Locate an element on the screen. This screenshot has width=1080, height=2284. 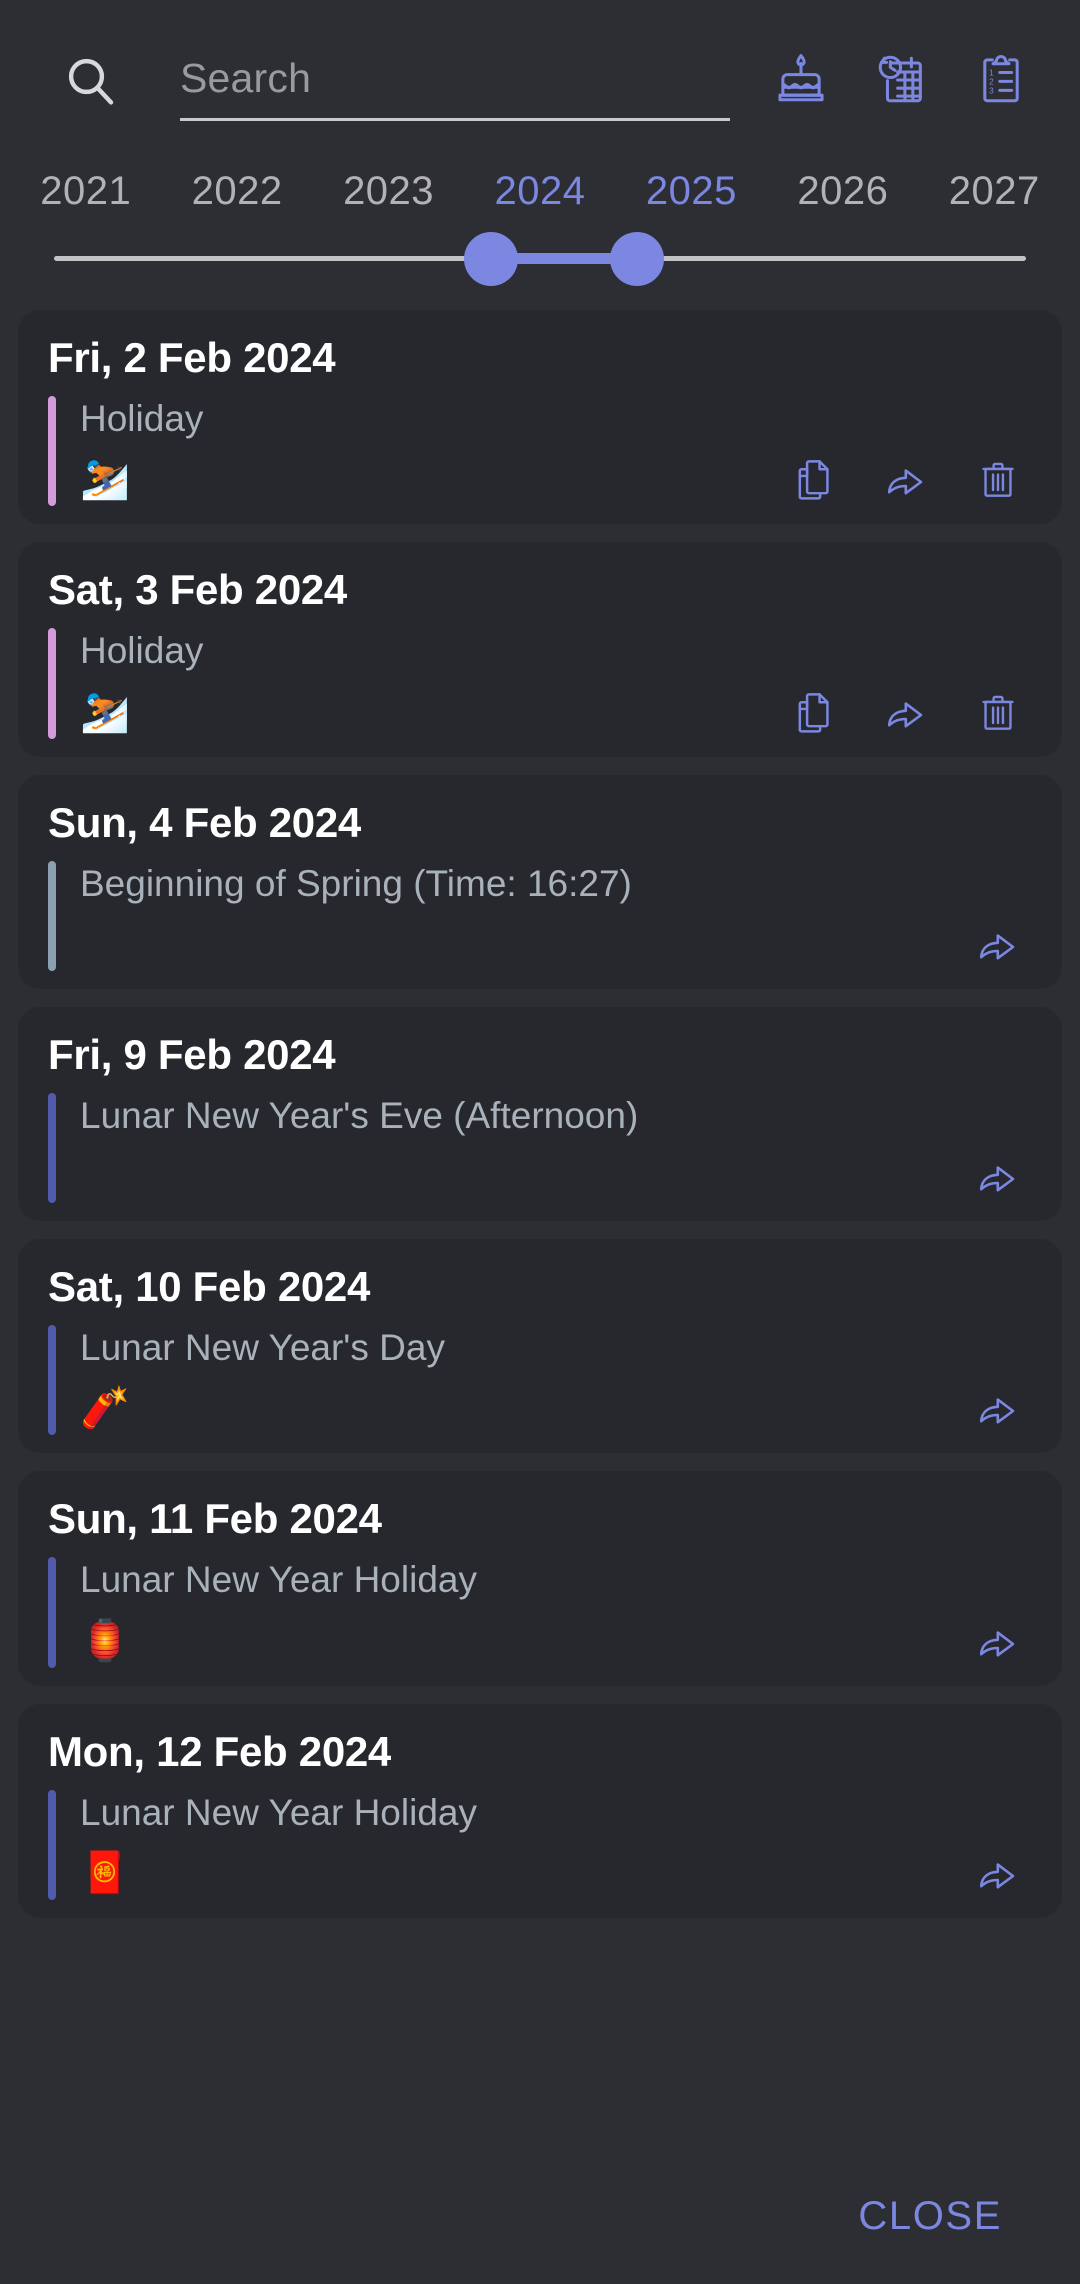
event-card: Sun, 11 Feb 2024 Lunar New Year Holiday 🏮 is located at coordinates (540, 1578).